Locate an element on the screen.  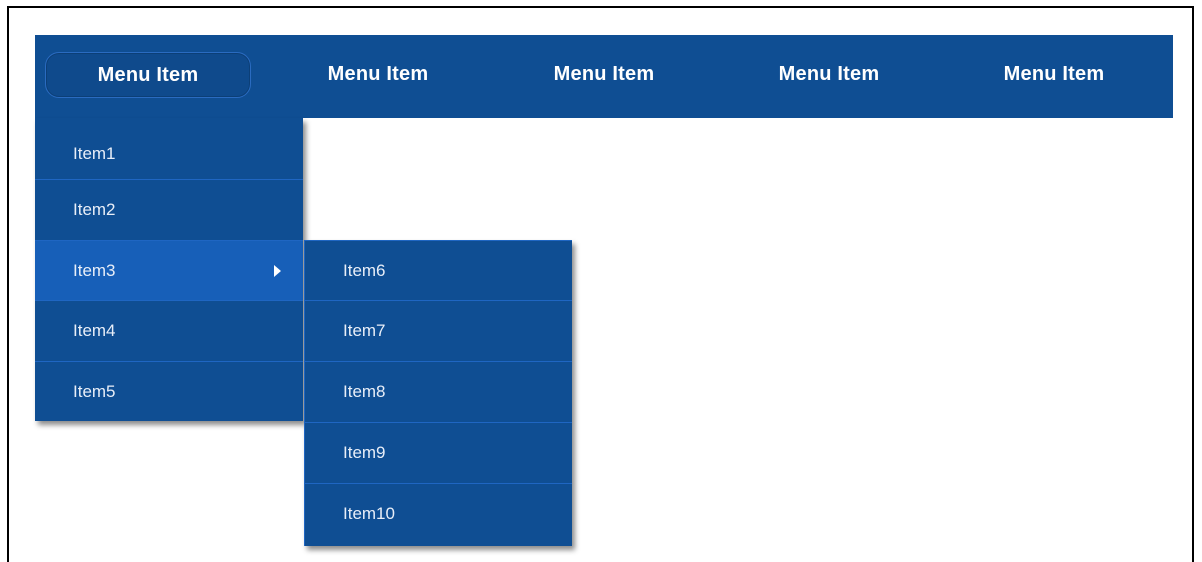
dropdown-menu: Item1 Item2 Item3 Item4 Item5 is located at coordinates (169, 269).